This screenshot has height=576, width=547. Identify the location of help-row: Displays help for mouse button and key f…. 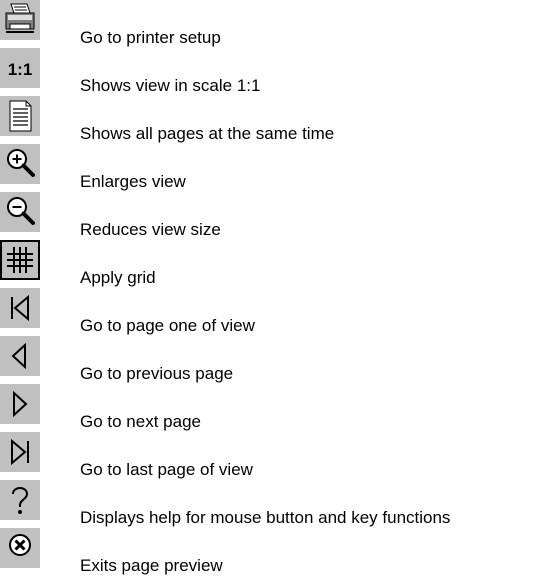
(273, 504).